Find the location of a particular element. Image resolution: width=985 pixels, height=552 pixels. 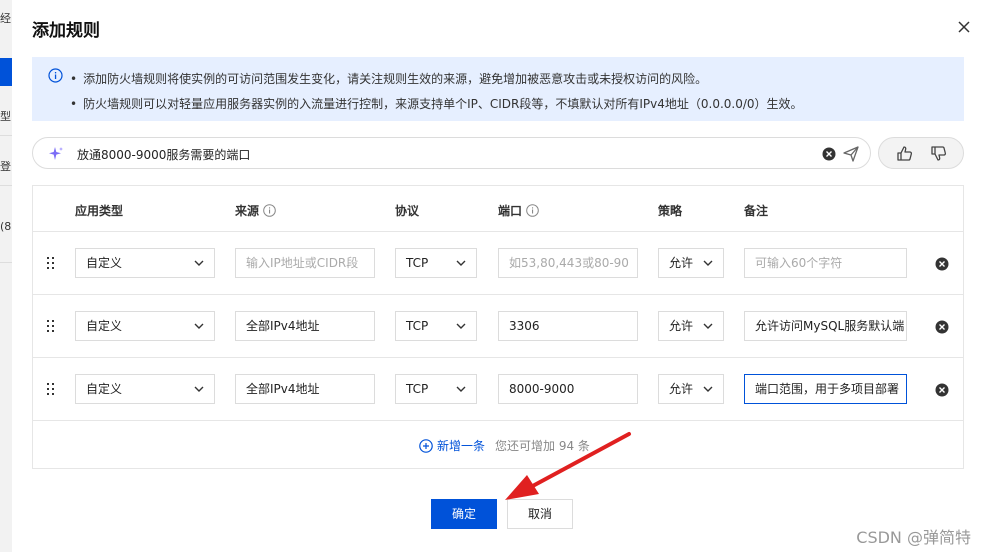

header-port: 端口 is located at coordinates (518, 210).